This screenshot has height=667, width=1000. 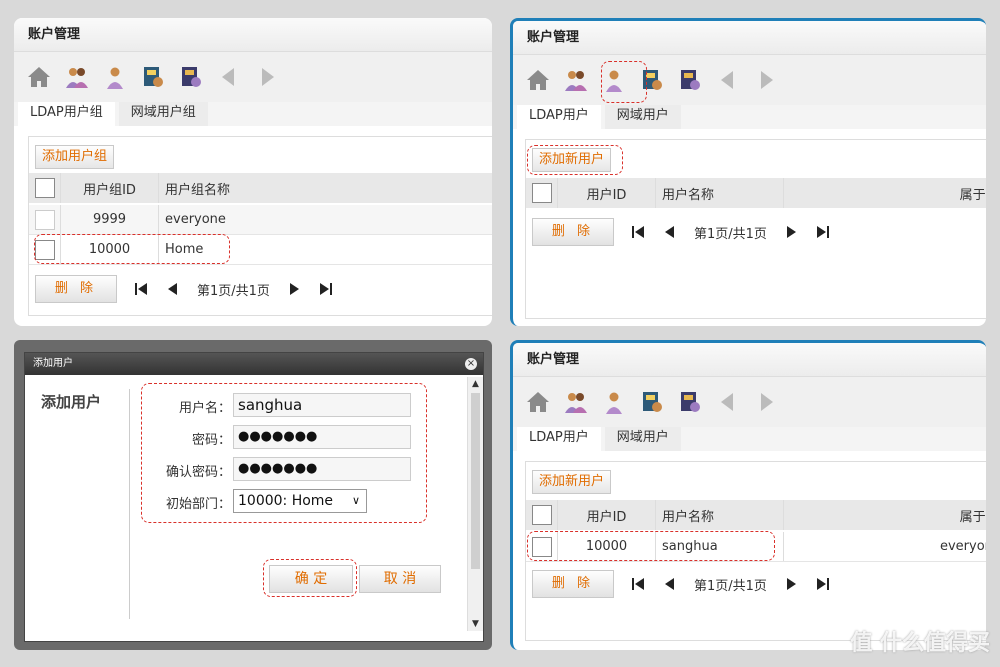 I want to click on user-name: sanghua, so click(x=720, y=546).